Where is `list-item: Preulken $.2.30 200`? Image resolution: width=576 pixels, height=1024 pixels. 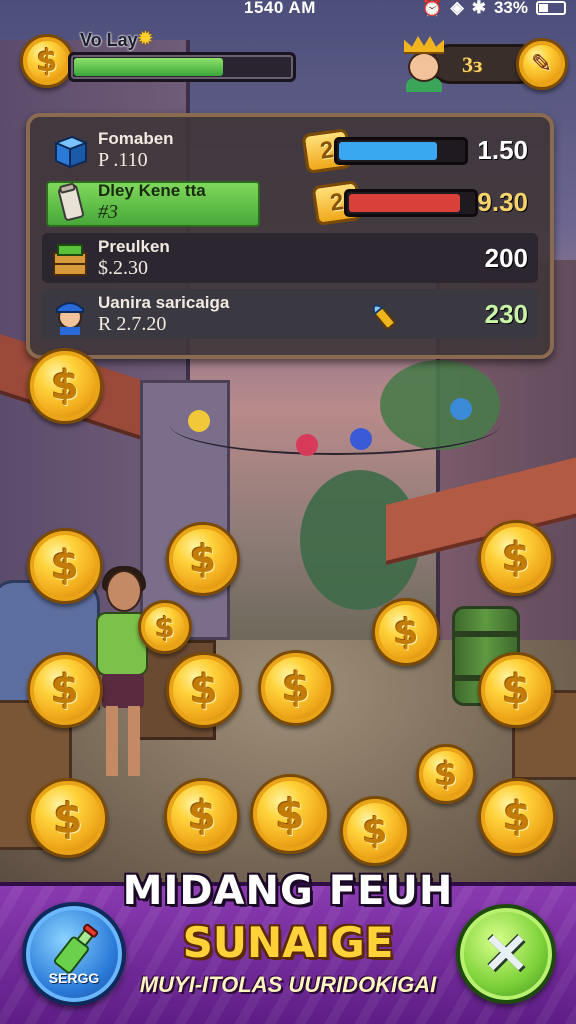
list-item: Preulken $.2.30 200 is located at coordinates (290, 258).